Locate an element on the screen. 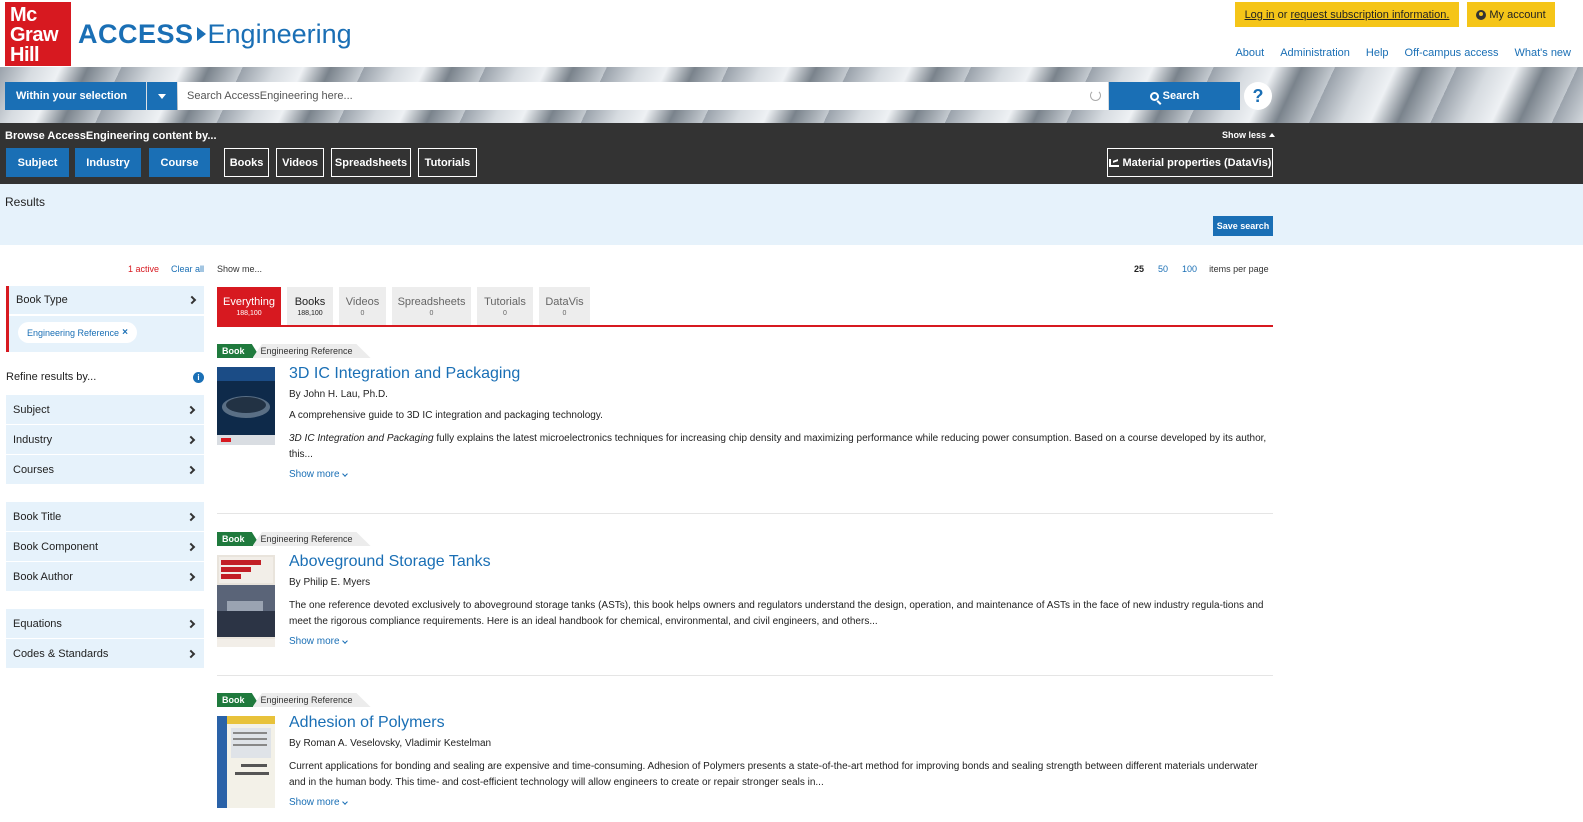 The width and height of the screenshot is (1583, 822). search-input is located at coordinates (643, 96).